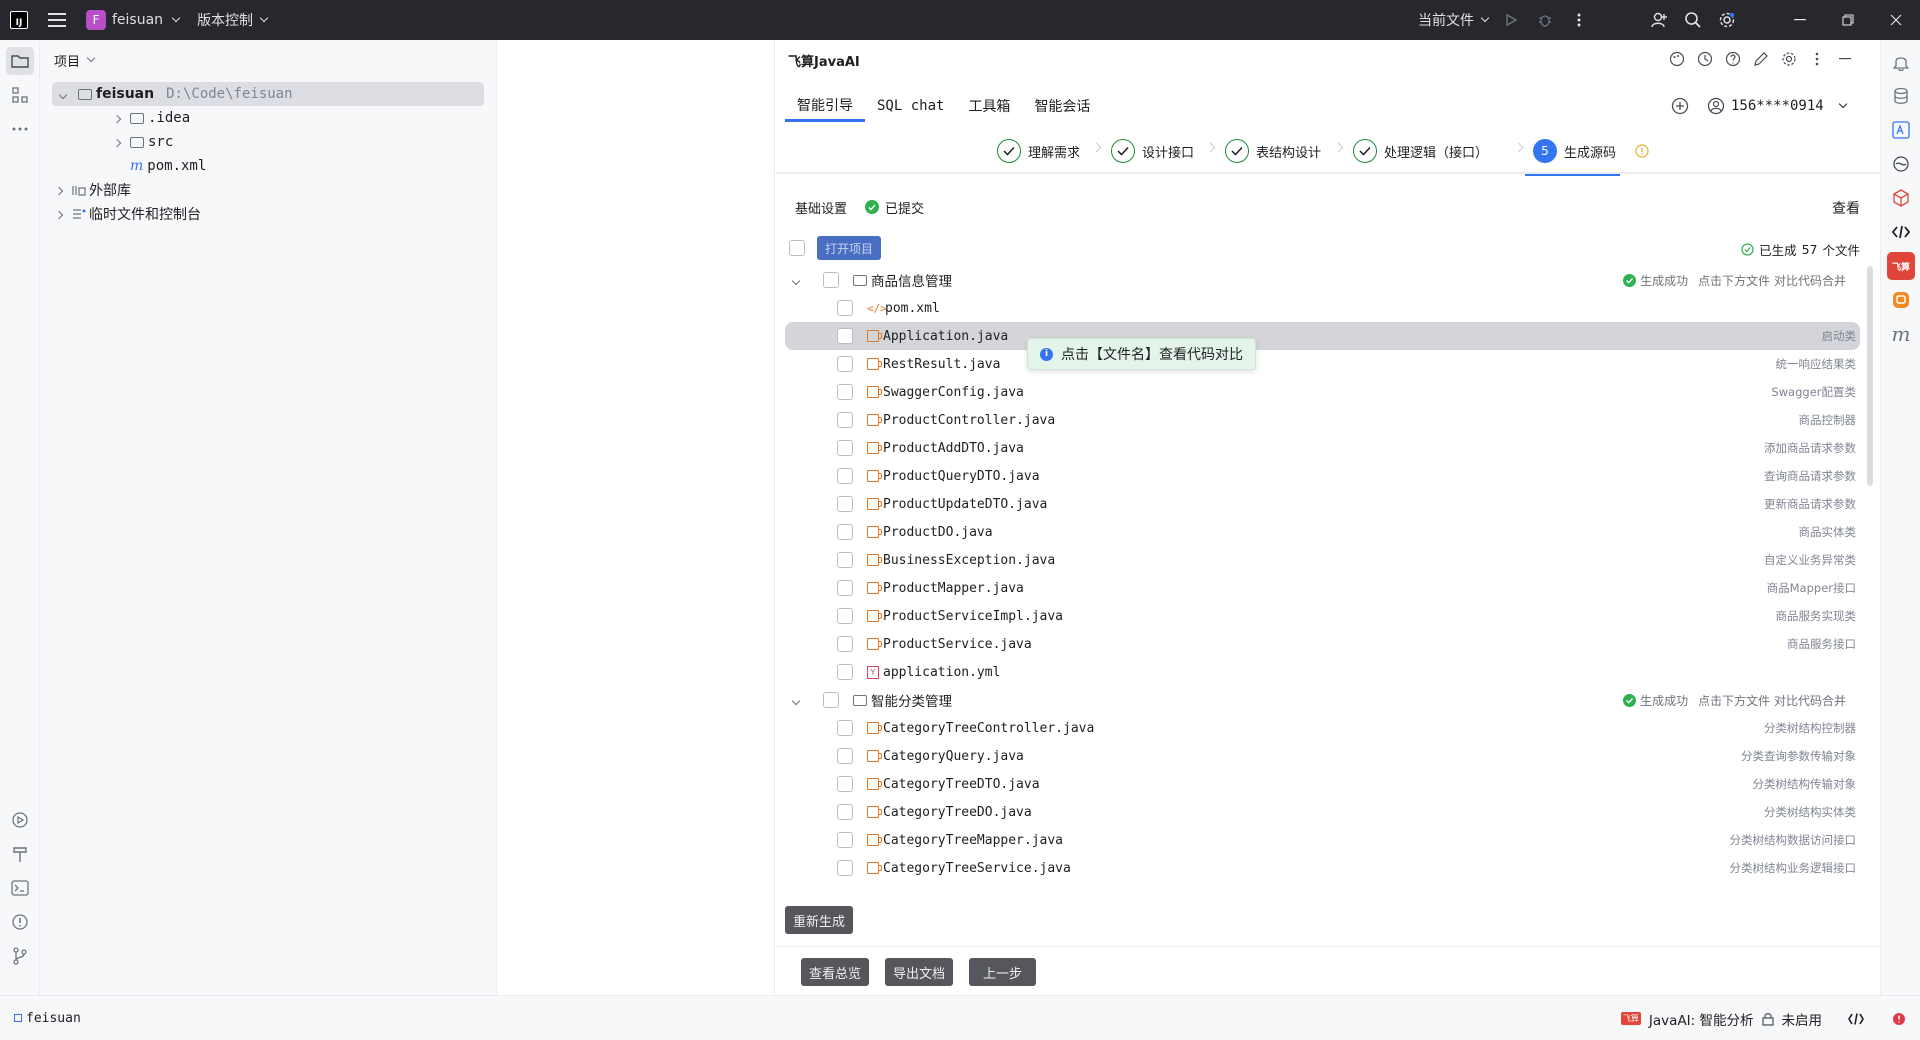 Image resolution: width=1920 pixels, height=1040 pixels. I want to click on file-row: CategoryTreeController.java 分类树结构控制器, so click(1322, 728).